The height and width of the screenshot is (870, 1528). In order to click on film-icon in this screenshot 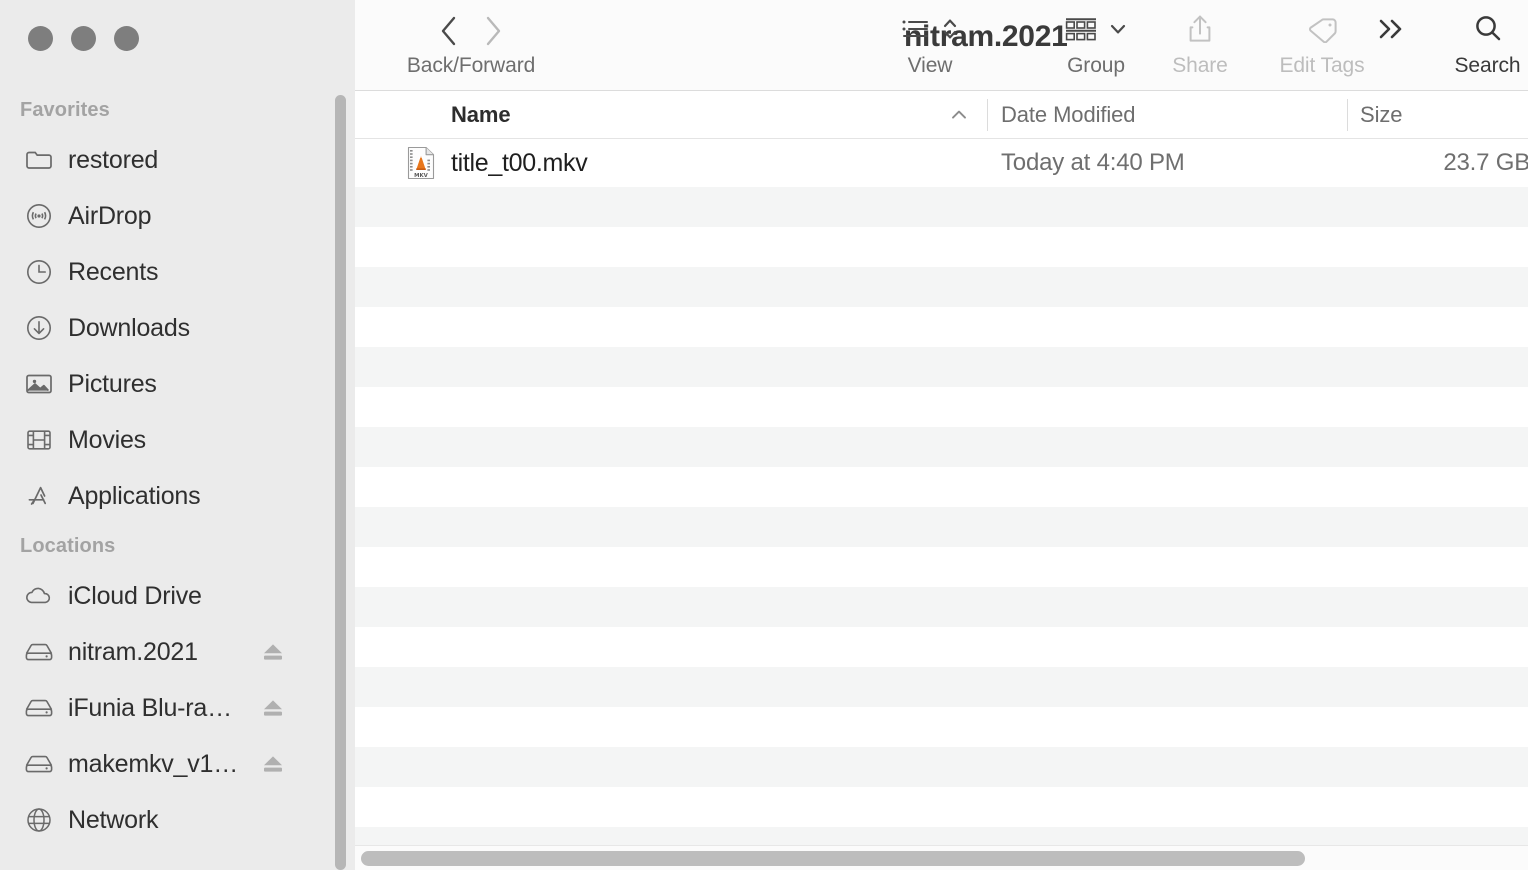, I will do `click(39, 440)`.